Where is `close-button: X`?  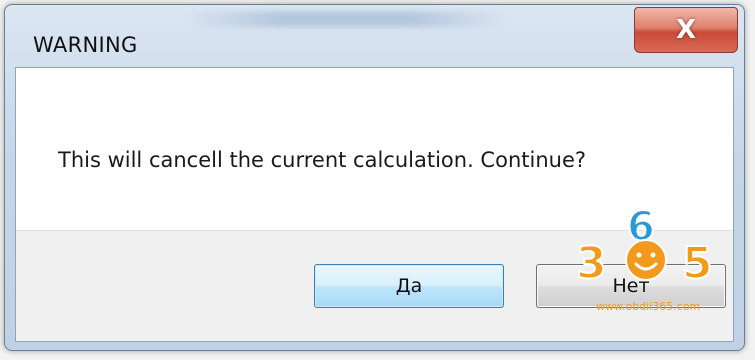
close-button: X is located at coordinates (686, 30).